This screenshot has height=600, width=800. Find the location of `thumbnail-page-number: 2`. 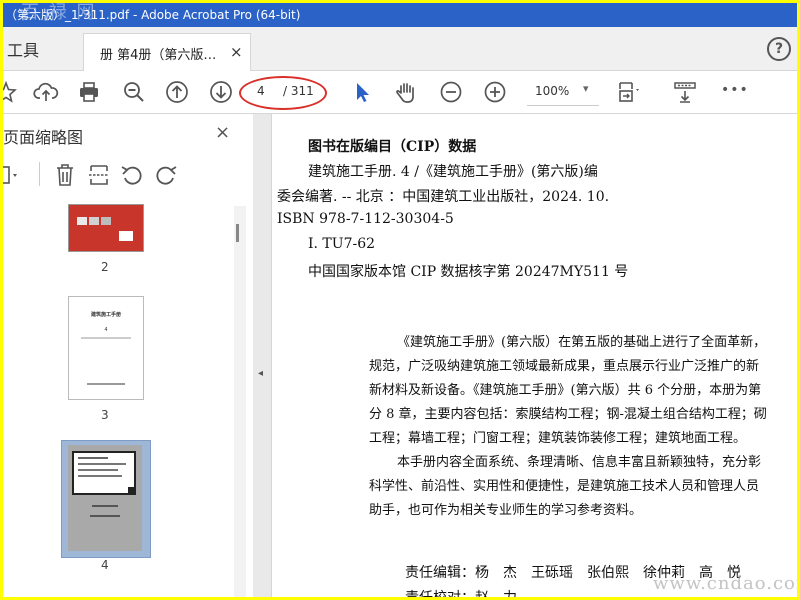

thumbnail-page-number: 2 is located at coordinates (105, 267).